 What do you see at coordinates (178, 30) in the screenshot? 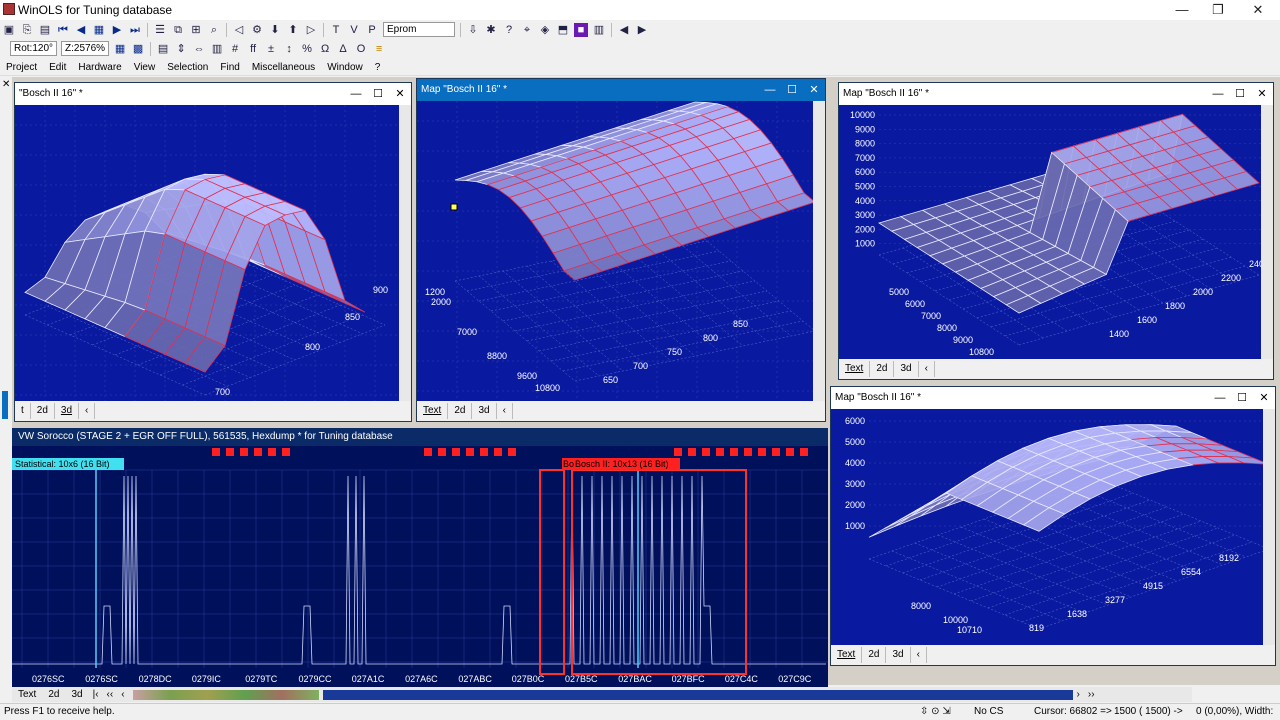
I see `compare-icon: ⧉` at bounding box center [178, 30].